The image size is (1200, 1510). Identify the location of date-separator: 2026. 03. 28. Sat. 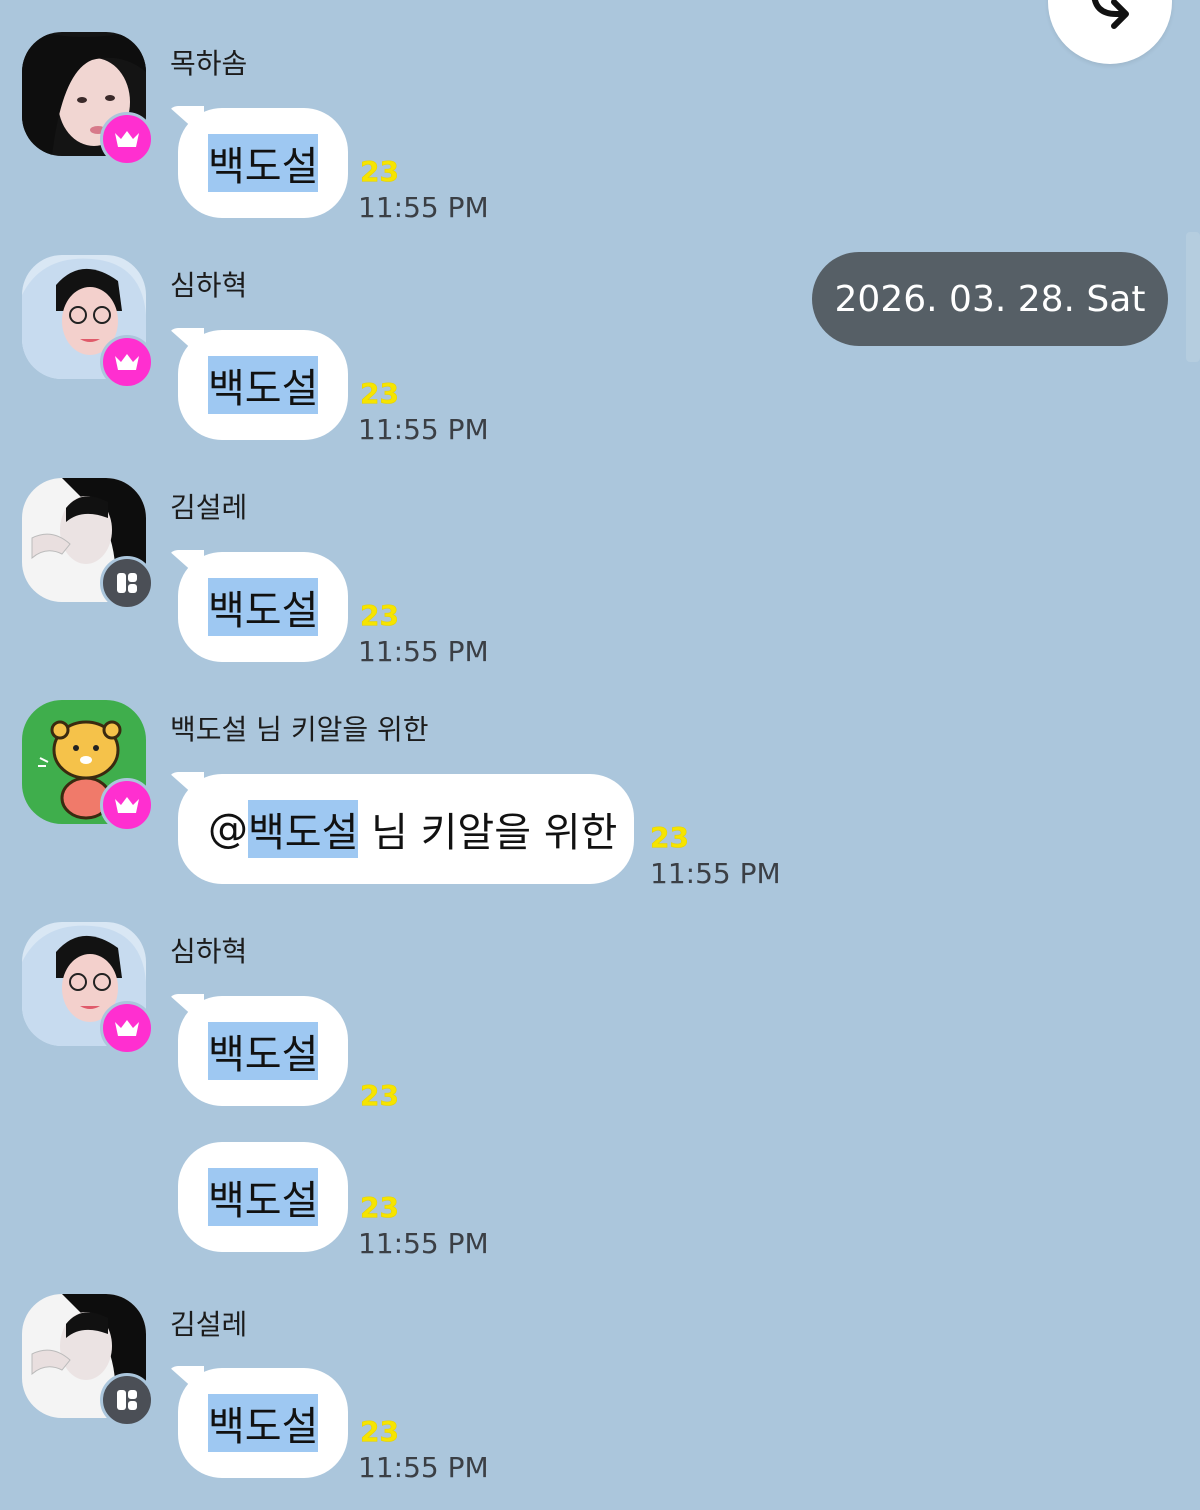
(990, 299).